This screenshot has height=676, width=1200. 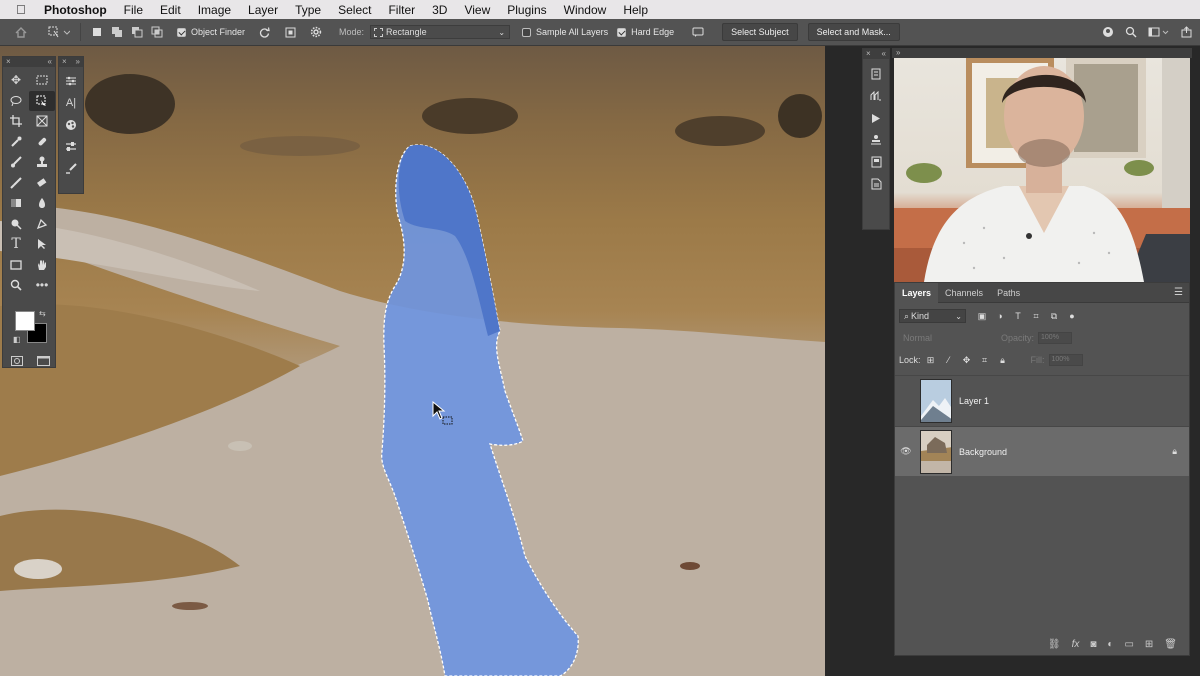 I want to click on quick-mask-icon, so click(x=17, y=362).